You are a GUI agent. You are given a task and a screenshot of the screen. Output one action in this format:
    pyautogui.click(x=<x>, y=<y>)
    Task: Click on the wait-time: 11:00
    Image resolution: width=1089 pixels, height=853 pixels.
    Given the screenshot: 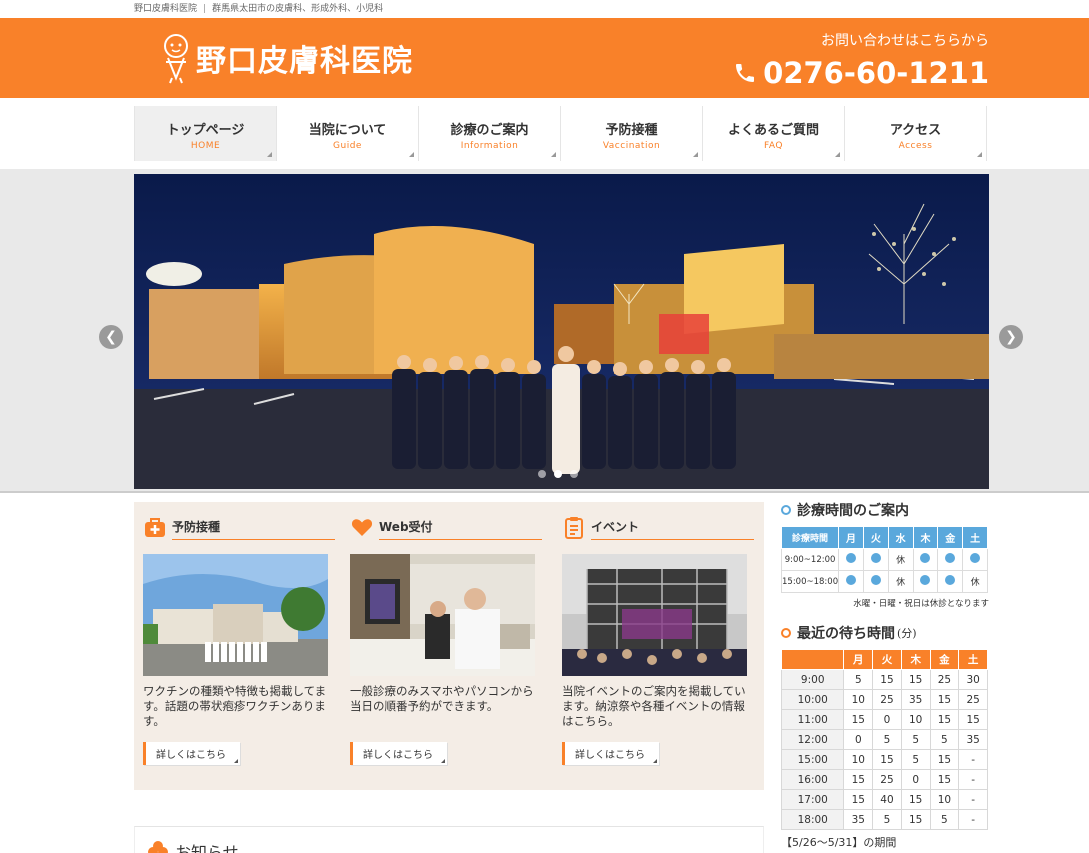 What is the action you would take?
    pyautogui.click(x=812, y=719)
    